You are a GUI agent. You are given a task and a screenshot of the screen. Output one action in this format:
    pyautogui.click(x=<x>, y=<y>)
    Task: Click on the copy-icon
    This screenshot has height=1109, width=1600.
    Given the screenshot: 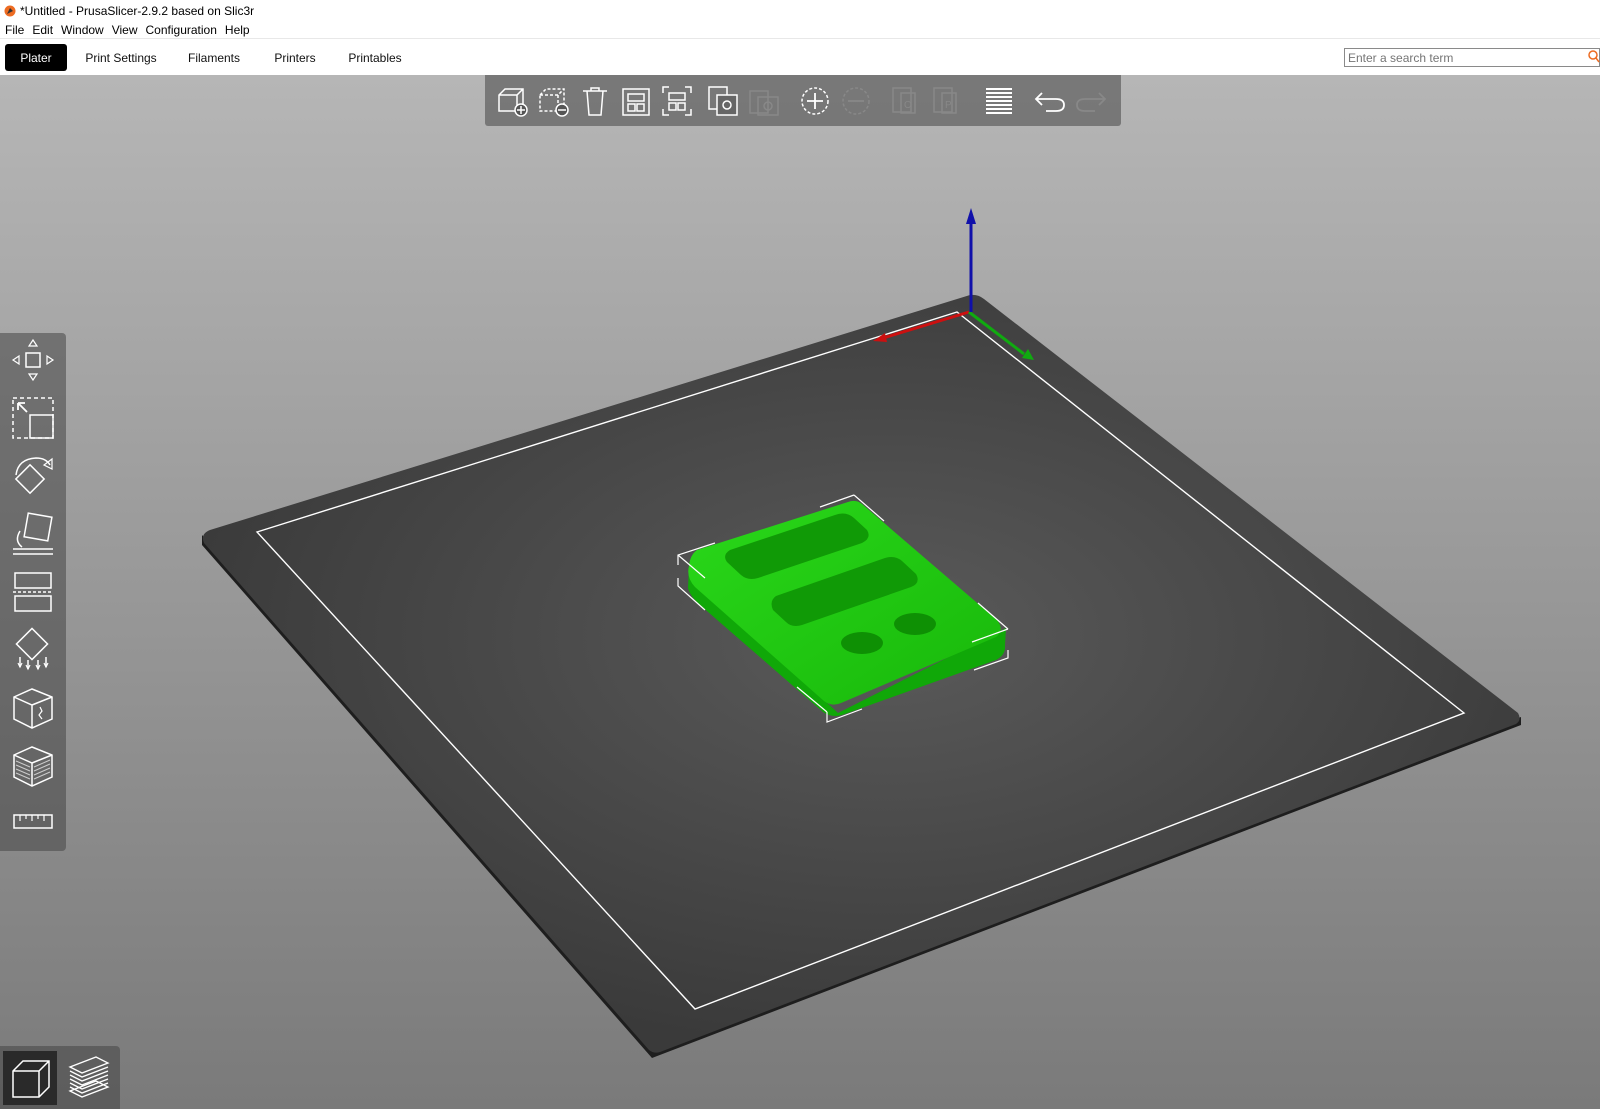 What is the action you would take?
    pyautogui.click(x=723, y=101)
    